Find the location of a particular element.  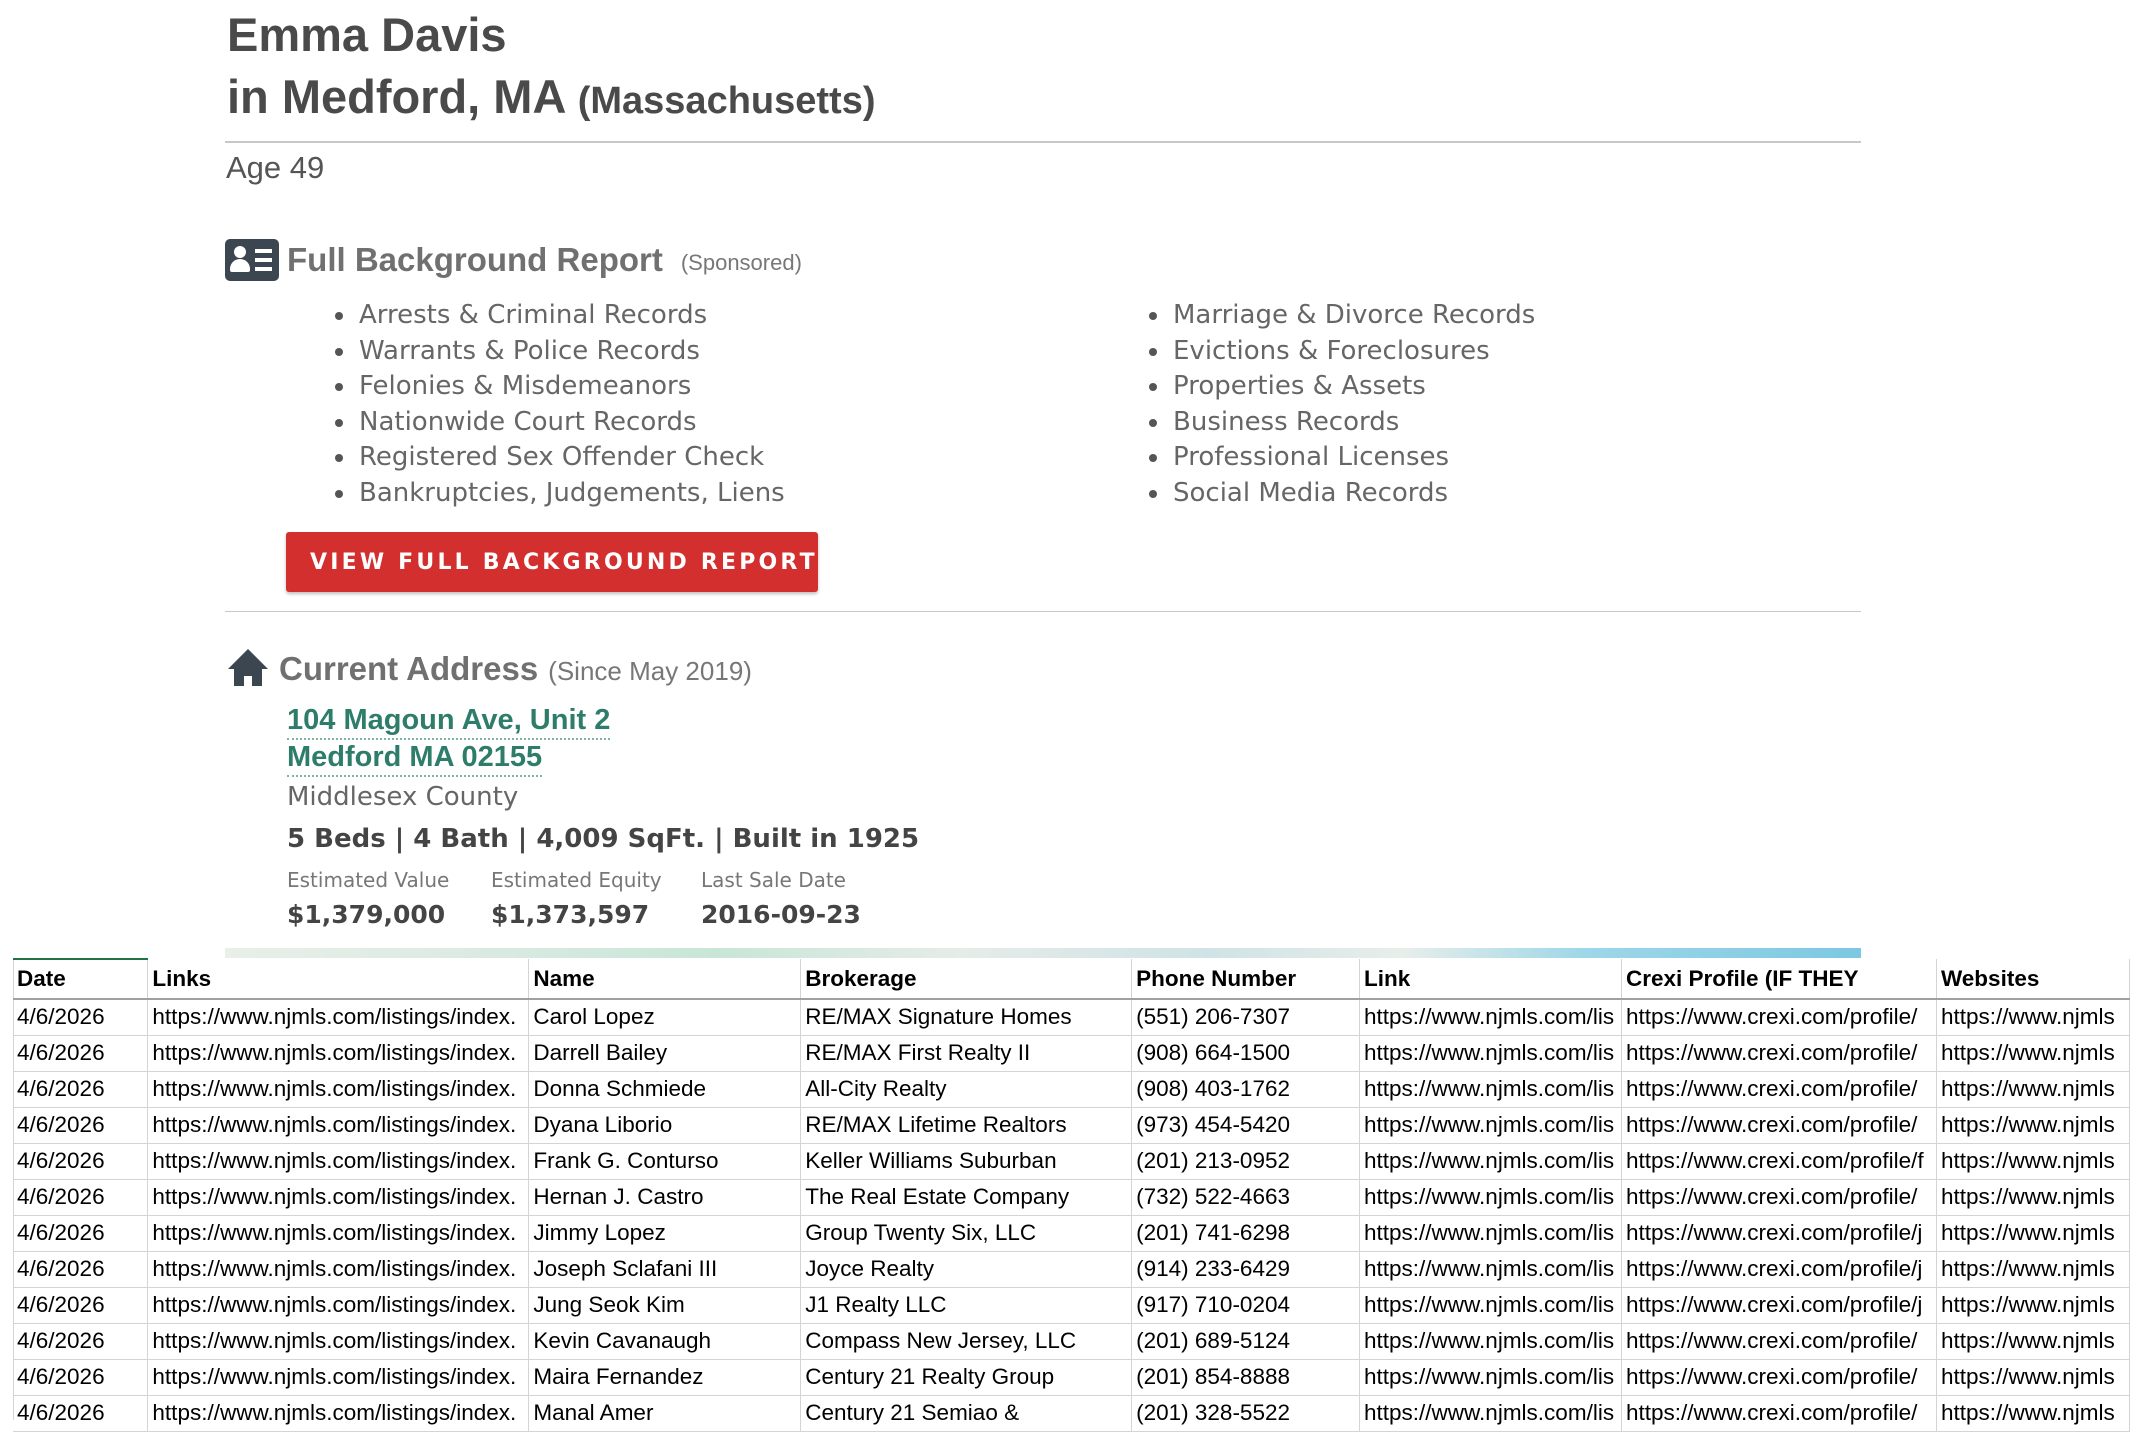

column-header: Link is located at coordinates (1490, 979).